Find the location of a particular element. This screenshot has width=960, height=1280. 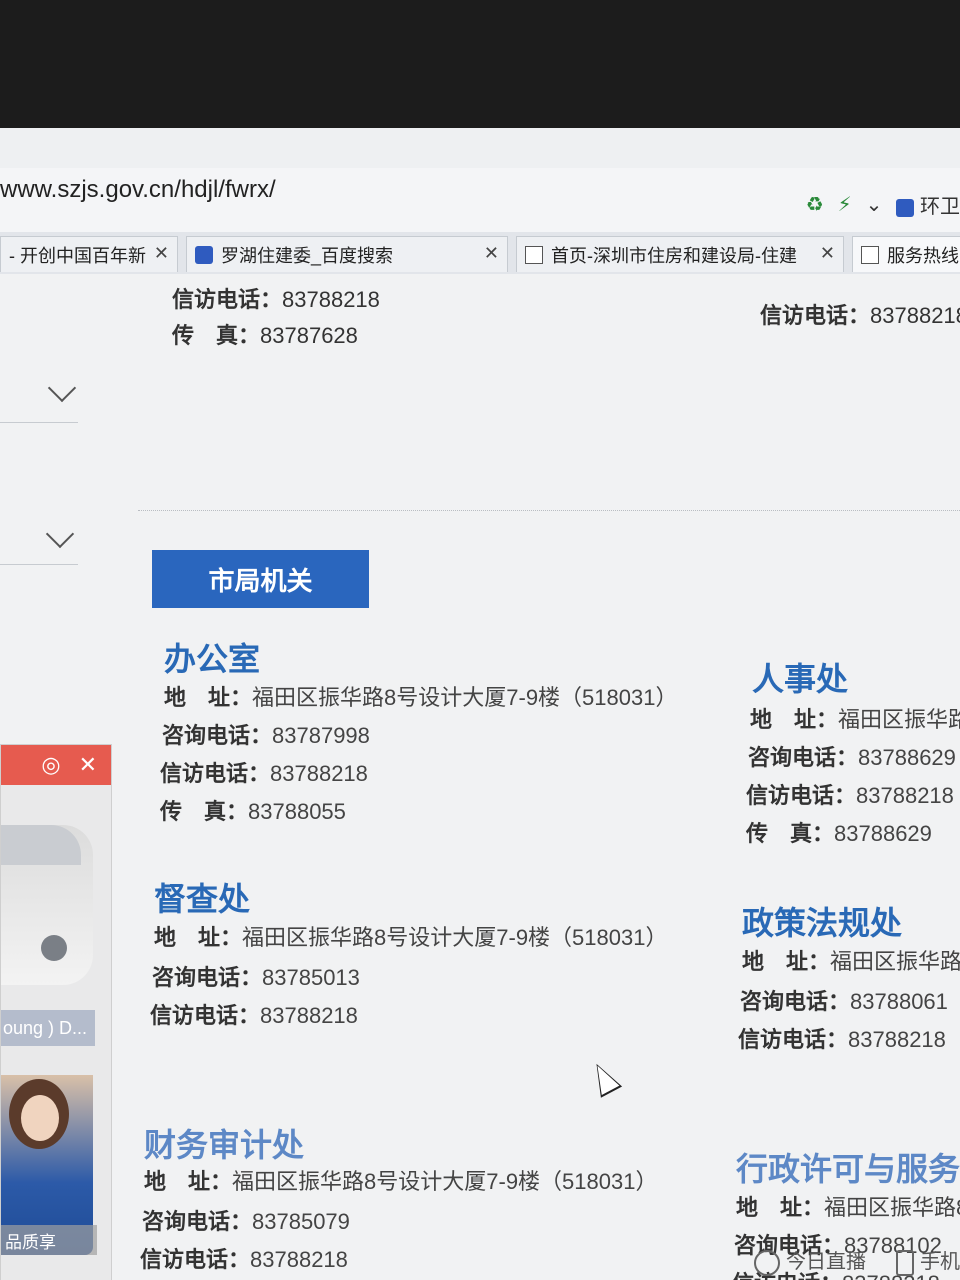

tab-2: 罗湖住建委_百度搜索 ✕ is located at coordinates (347, 254).